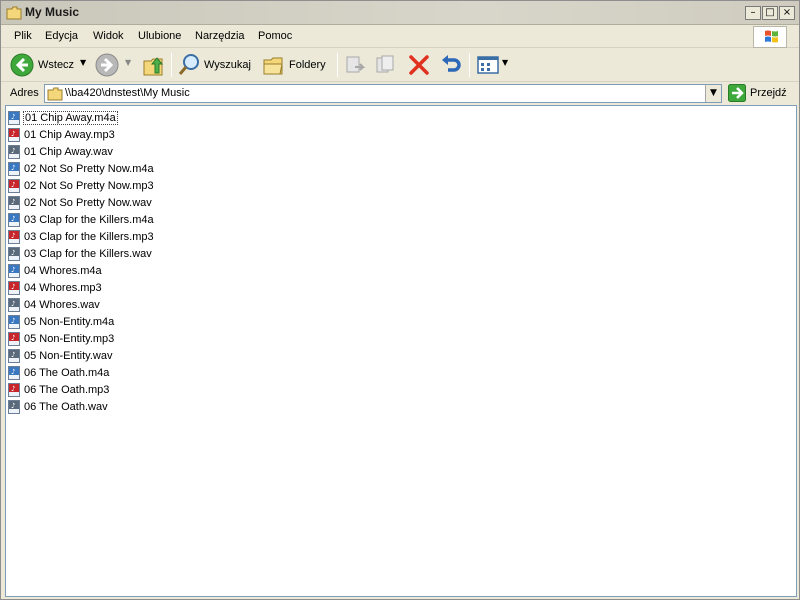 The width and height of the screenshot is (800, 600). What do you see at coordinates (713, 93) in the screenshot?
I see `address-dropdown-button: ▼` at bounding box center [713, 93].